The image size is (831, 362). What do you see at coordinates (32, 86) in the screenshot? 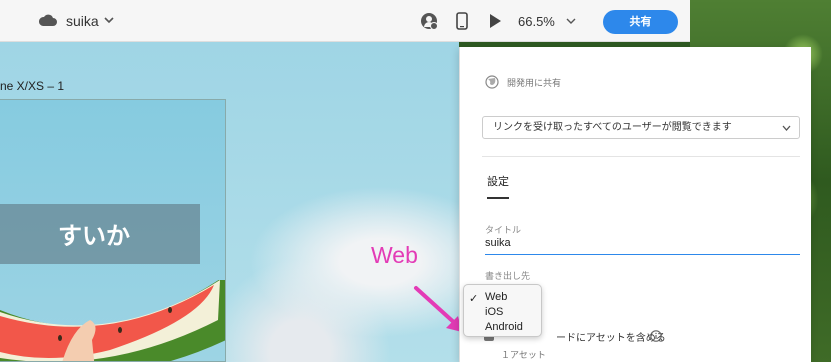
I see `artboard-label: ne X/XS – 1` at bounding box center [32, 86].